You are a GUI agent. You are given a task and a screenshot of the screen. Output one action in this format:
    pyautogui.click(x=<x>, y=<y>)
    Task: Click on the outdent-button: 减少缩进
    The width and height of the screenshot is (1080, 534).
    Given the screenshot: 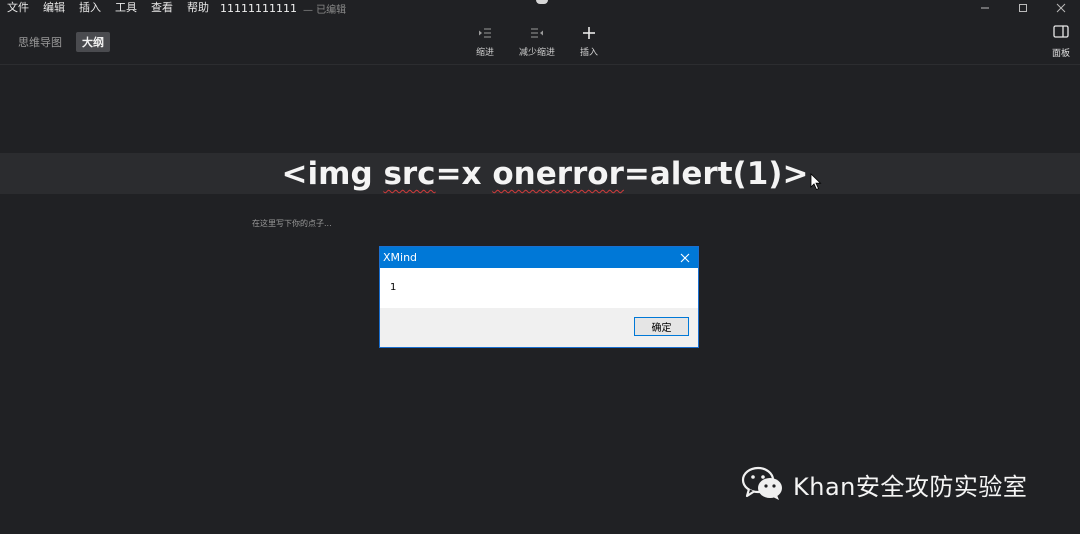 What is the action you would take?
    pyautogui.click(x=537, y=41)
    